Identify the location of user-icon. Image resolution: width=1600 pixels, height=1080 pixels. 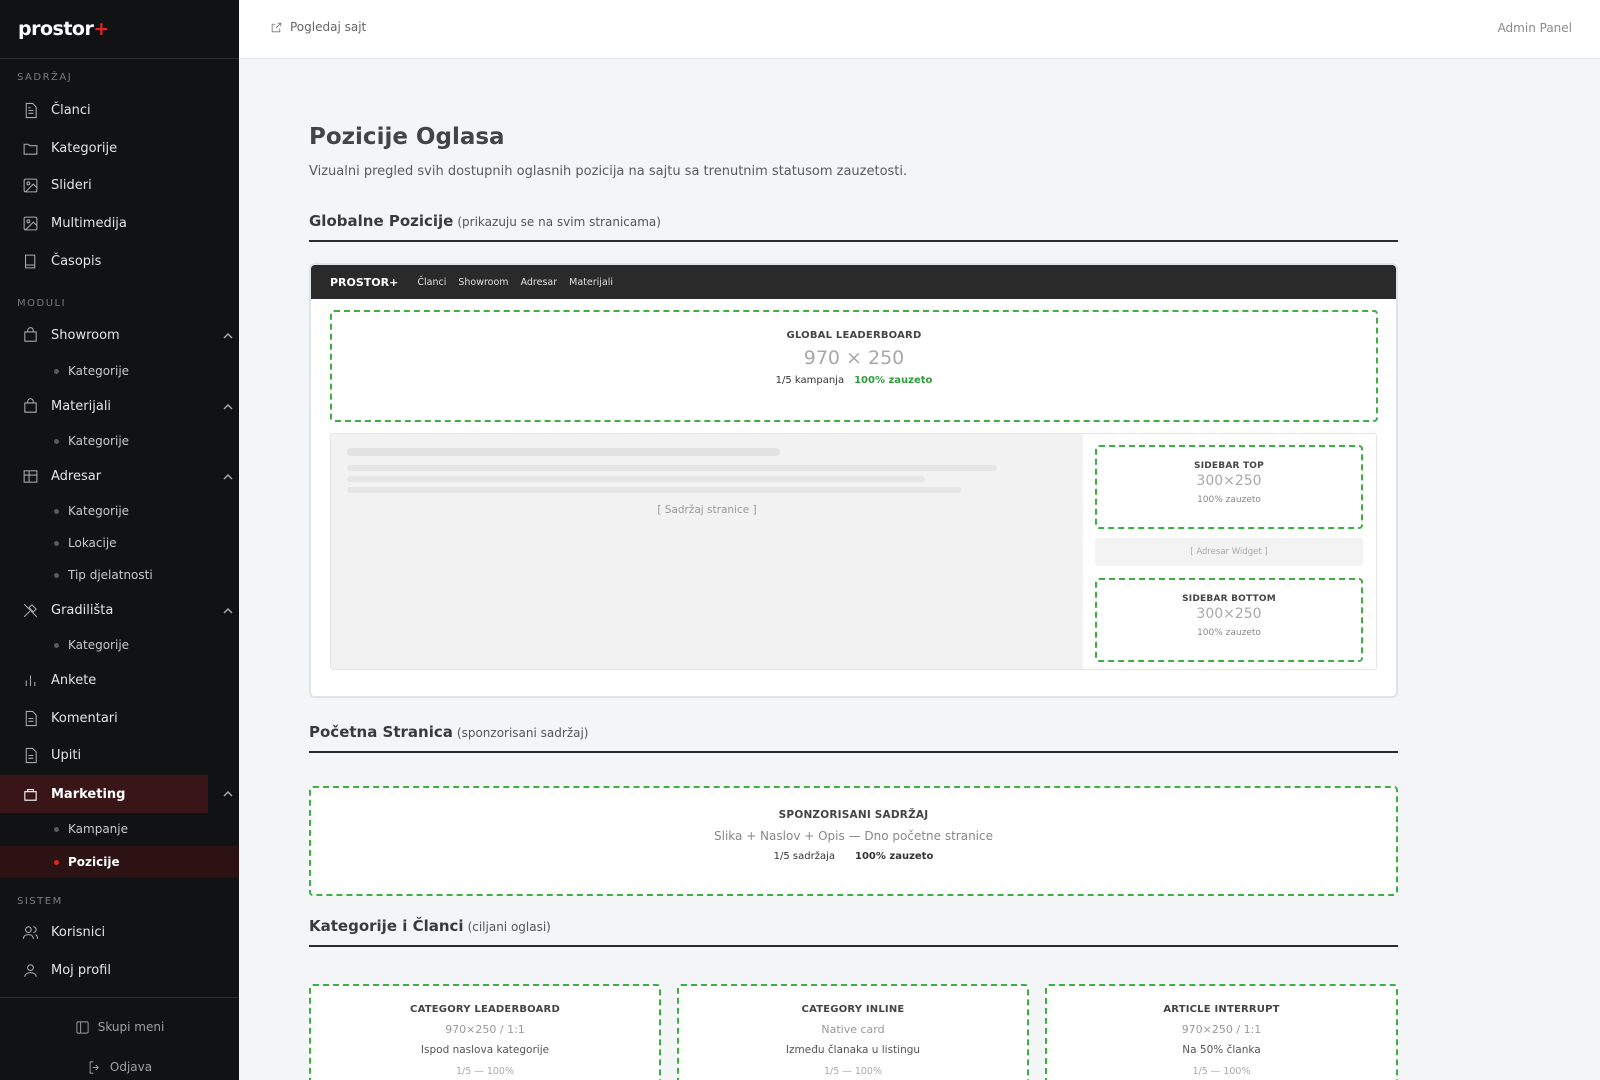
(30, 970).